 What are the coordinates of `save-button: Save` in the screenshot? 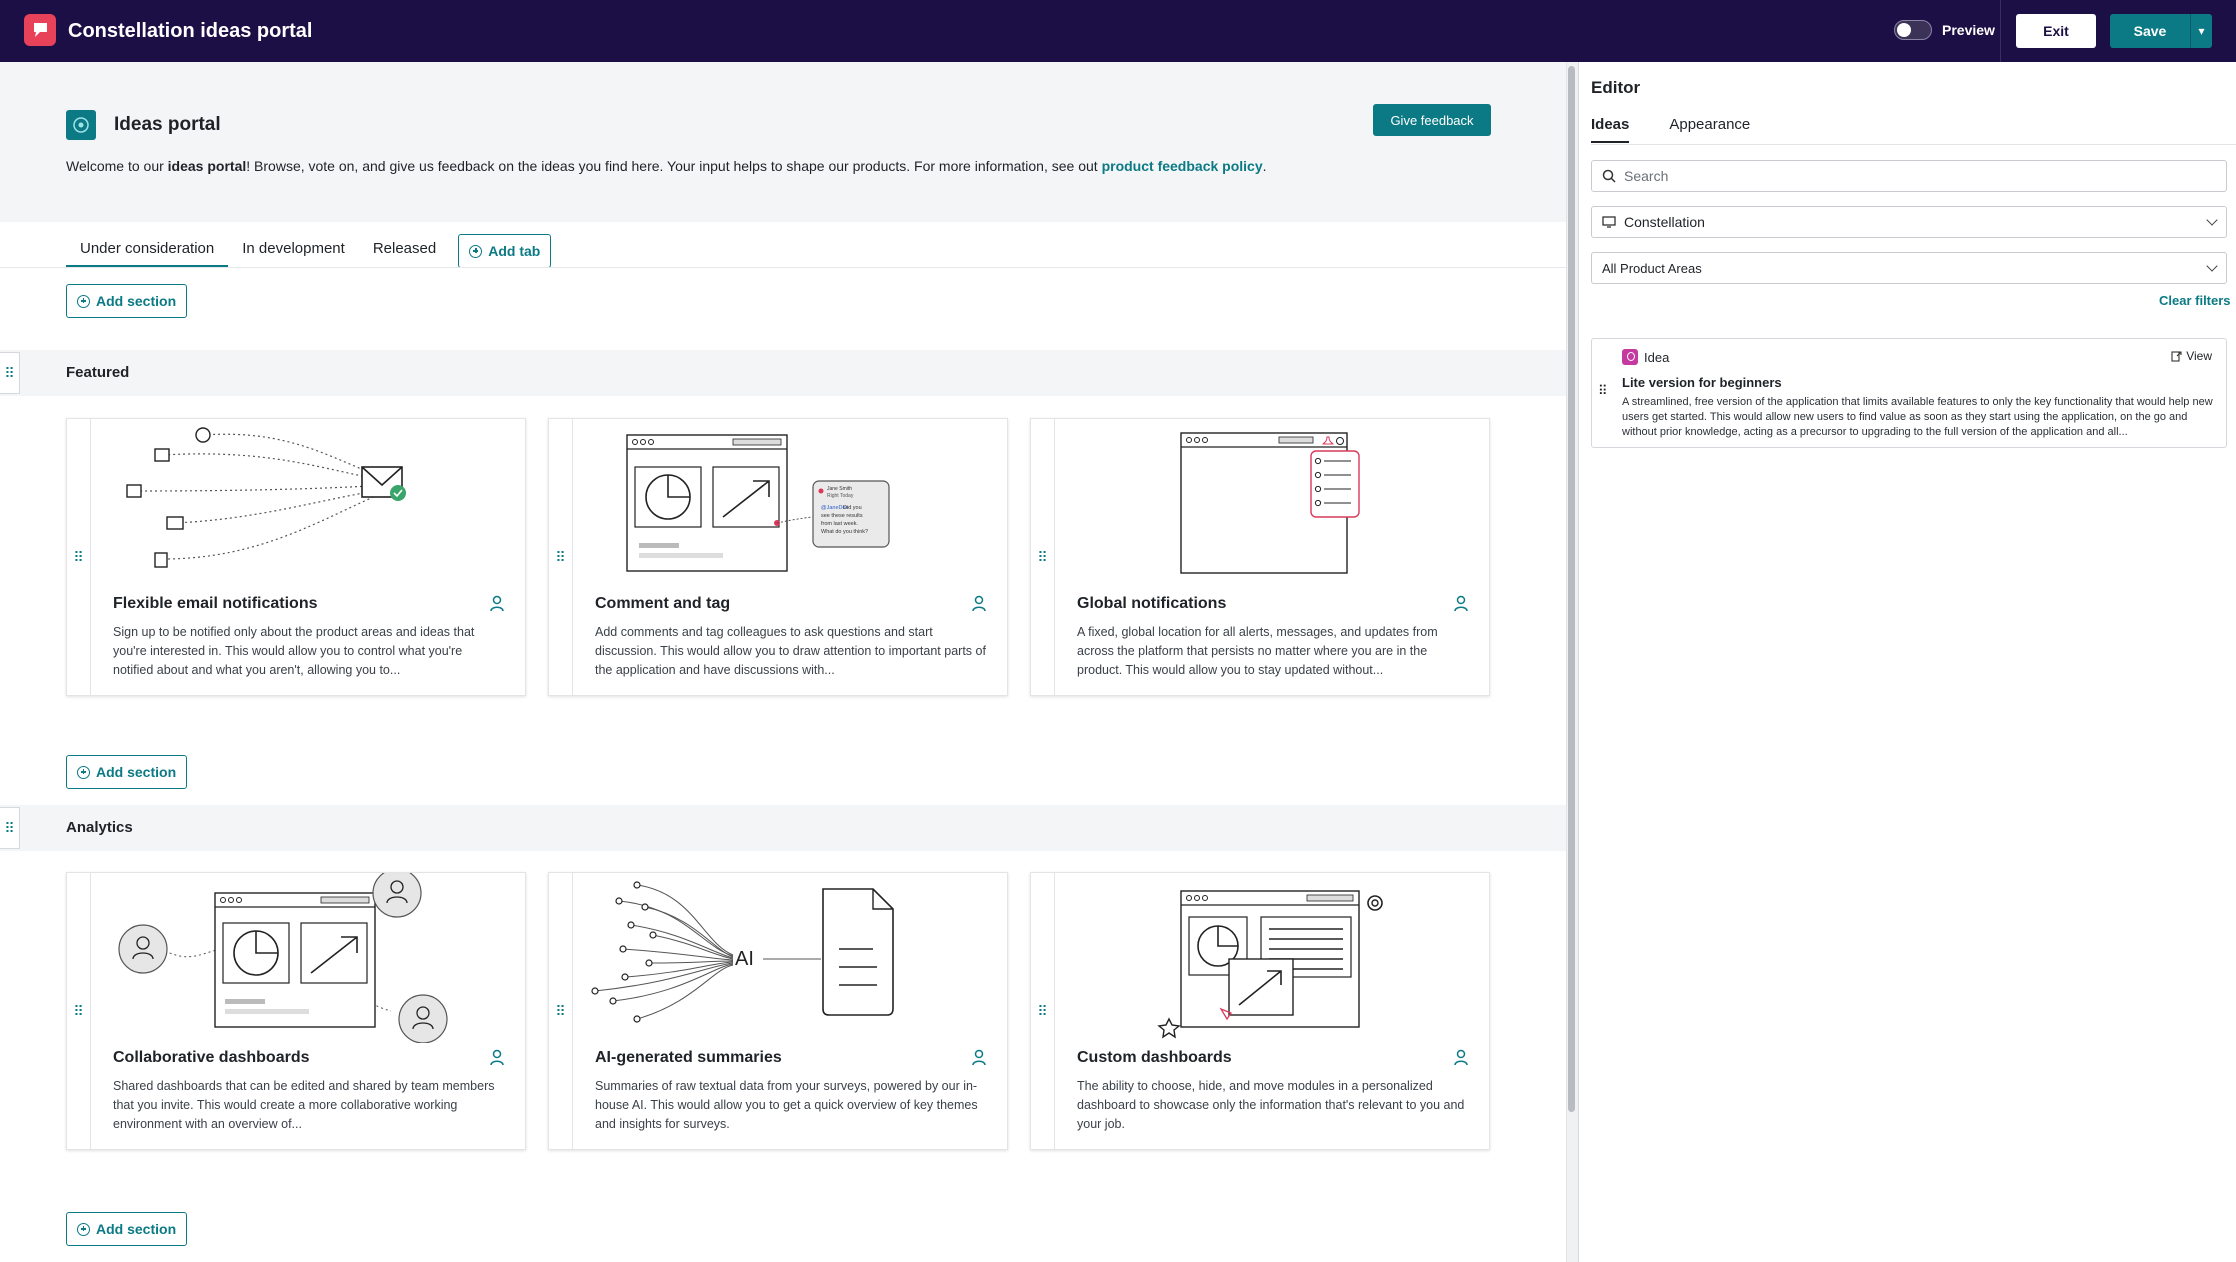 It's located at (2150, 31).